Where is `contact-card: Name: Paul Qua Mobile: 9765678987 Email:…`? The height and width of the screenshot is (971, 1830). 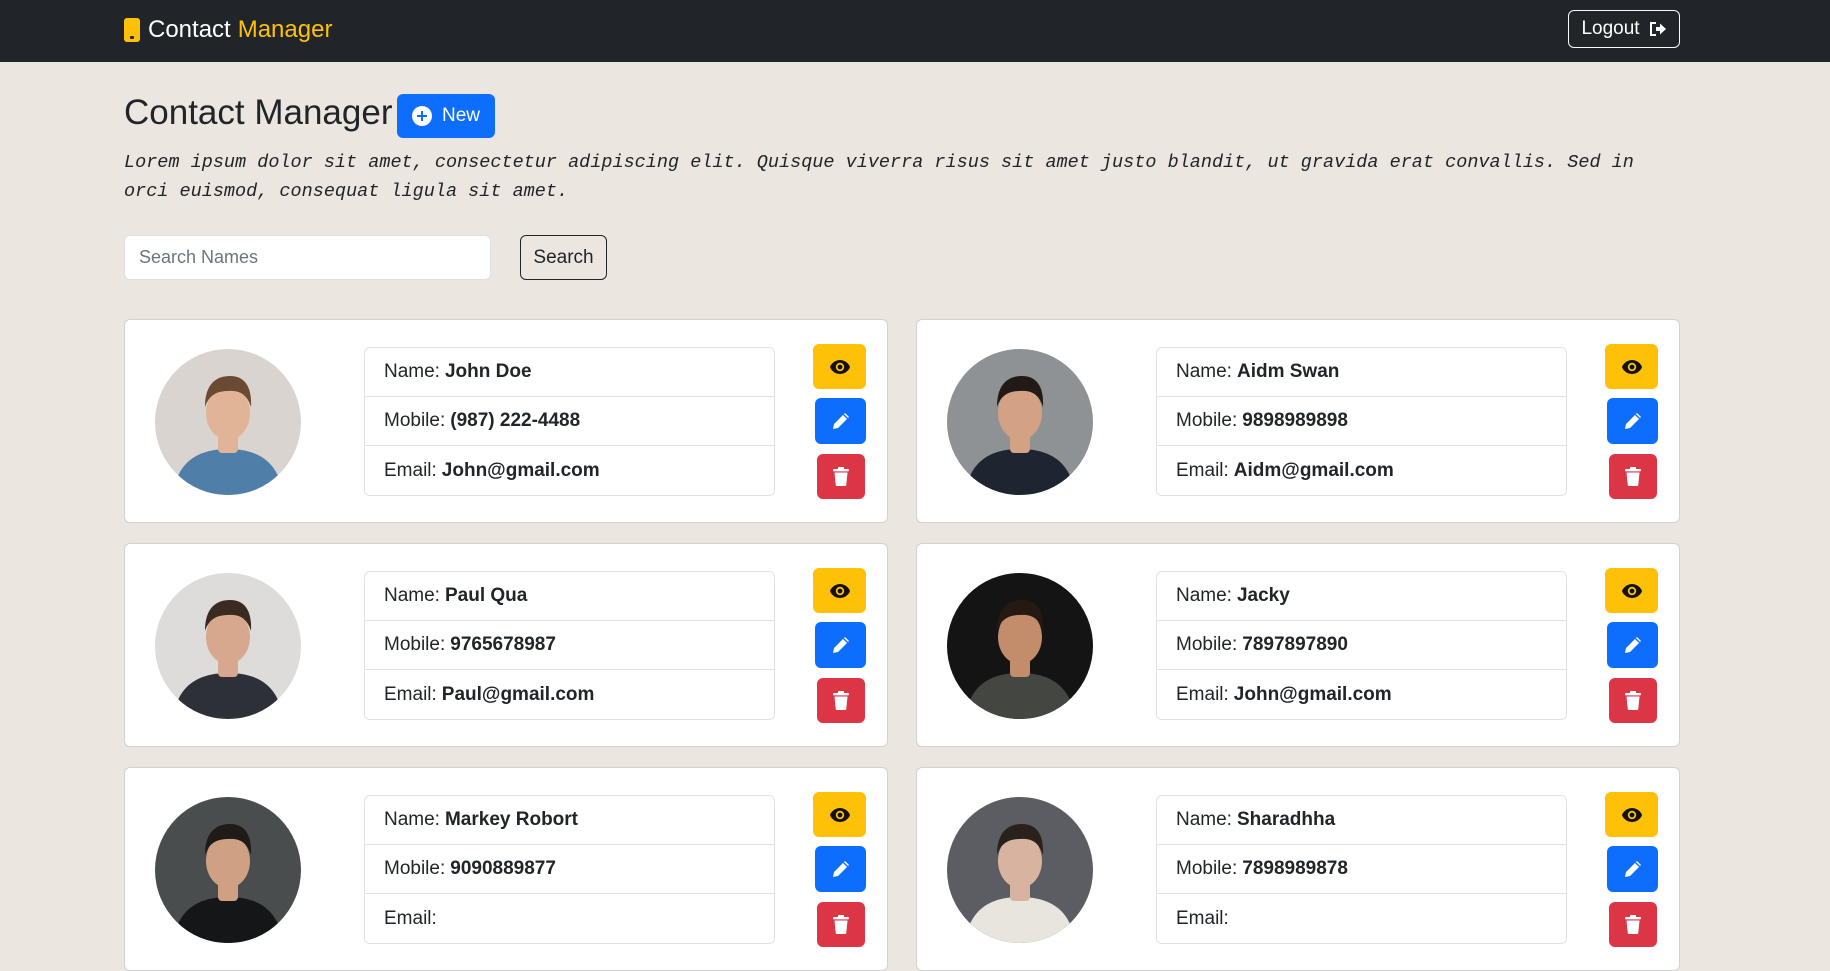
contact-card: Name: Paul Qua Mobile: 9765678987 Email:… is located at coordinates (506, 645).